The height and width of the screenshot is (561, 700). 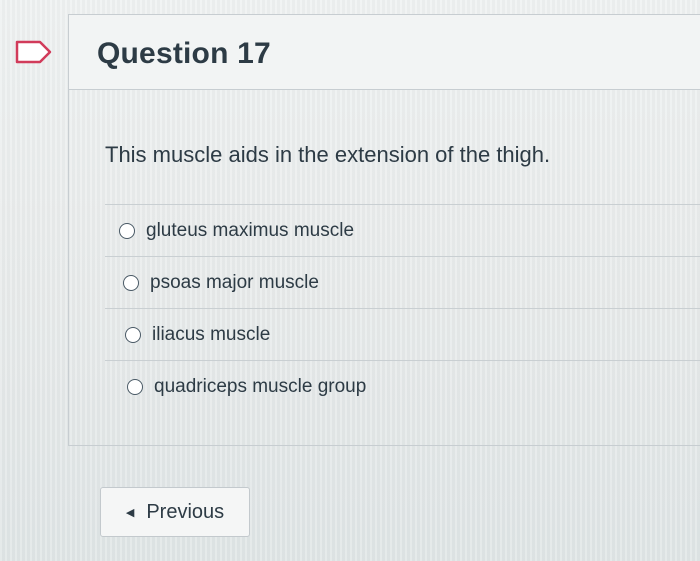 I want to click on answer-option: gluteus maximus muscle, so click(x=402, y=230).